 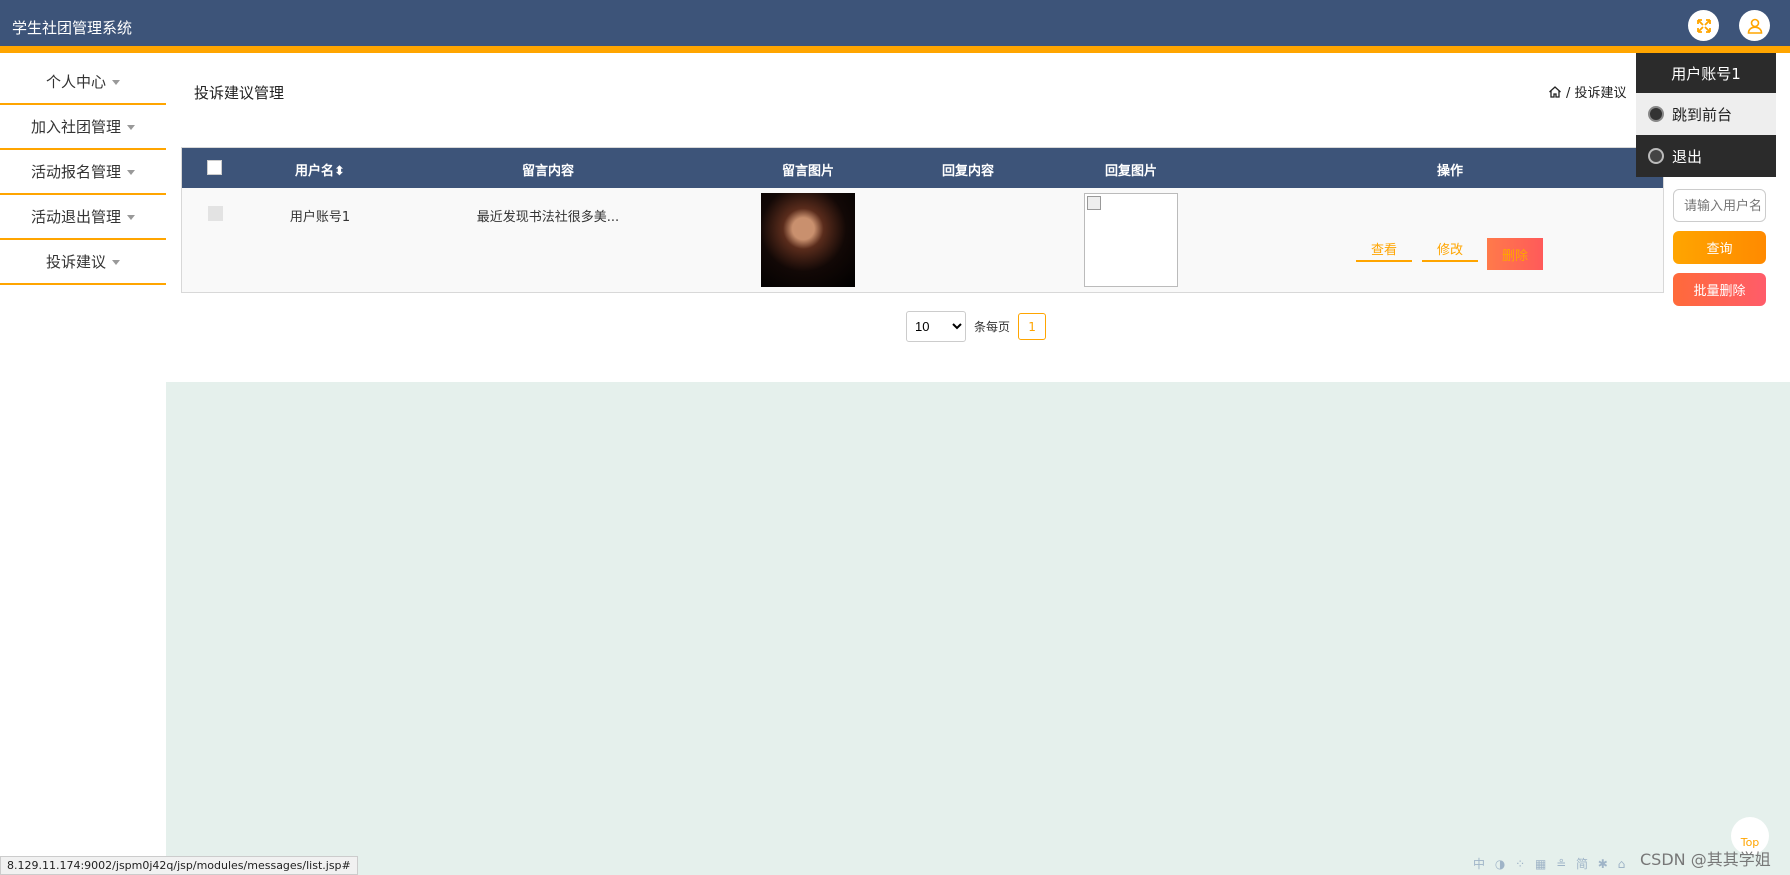 I want to click on delete-button: 删除, so click(x=1515, y=254).